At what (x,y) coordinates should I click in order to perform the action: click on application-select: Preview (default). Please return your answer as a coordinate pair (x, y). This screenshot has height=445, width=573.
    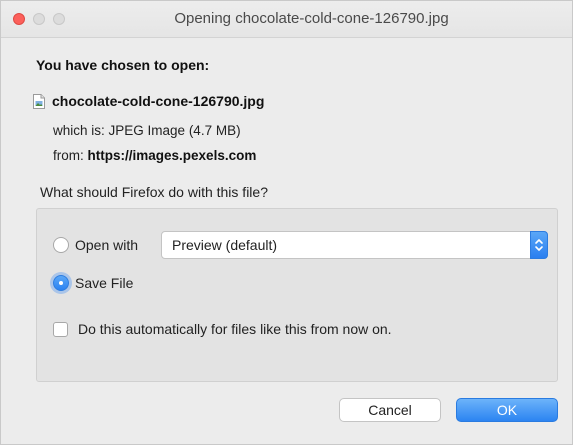
    Looking at the image, I should click on (354, 245).